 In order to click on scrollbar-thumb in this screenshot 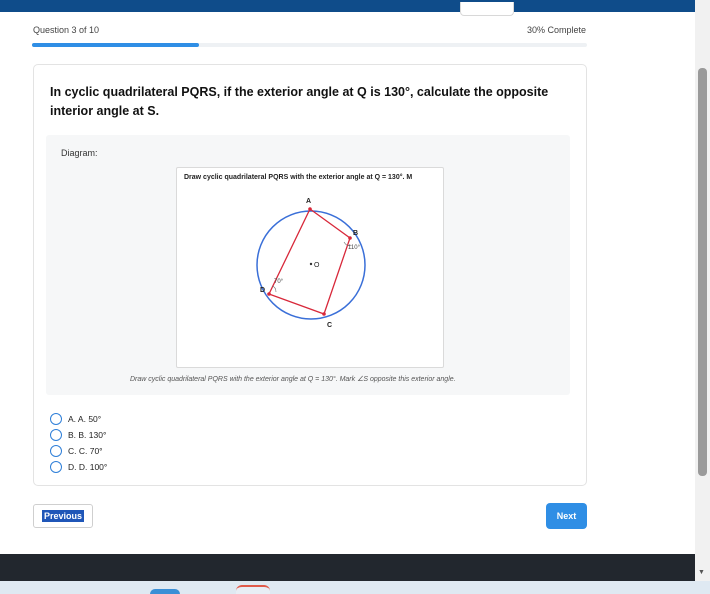, I will do `click(702, 272)`.